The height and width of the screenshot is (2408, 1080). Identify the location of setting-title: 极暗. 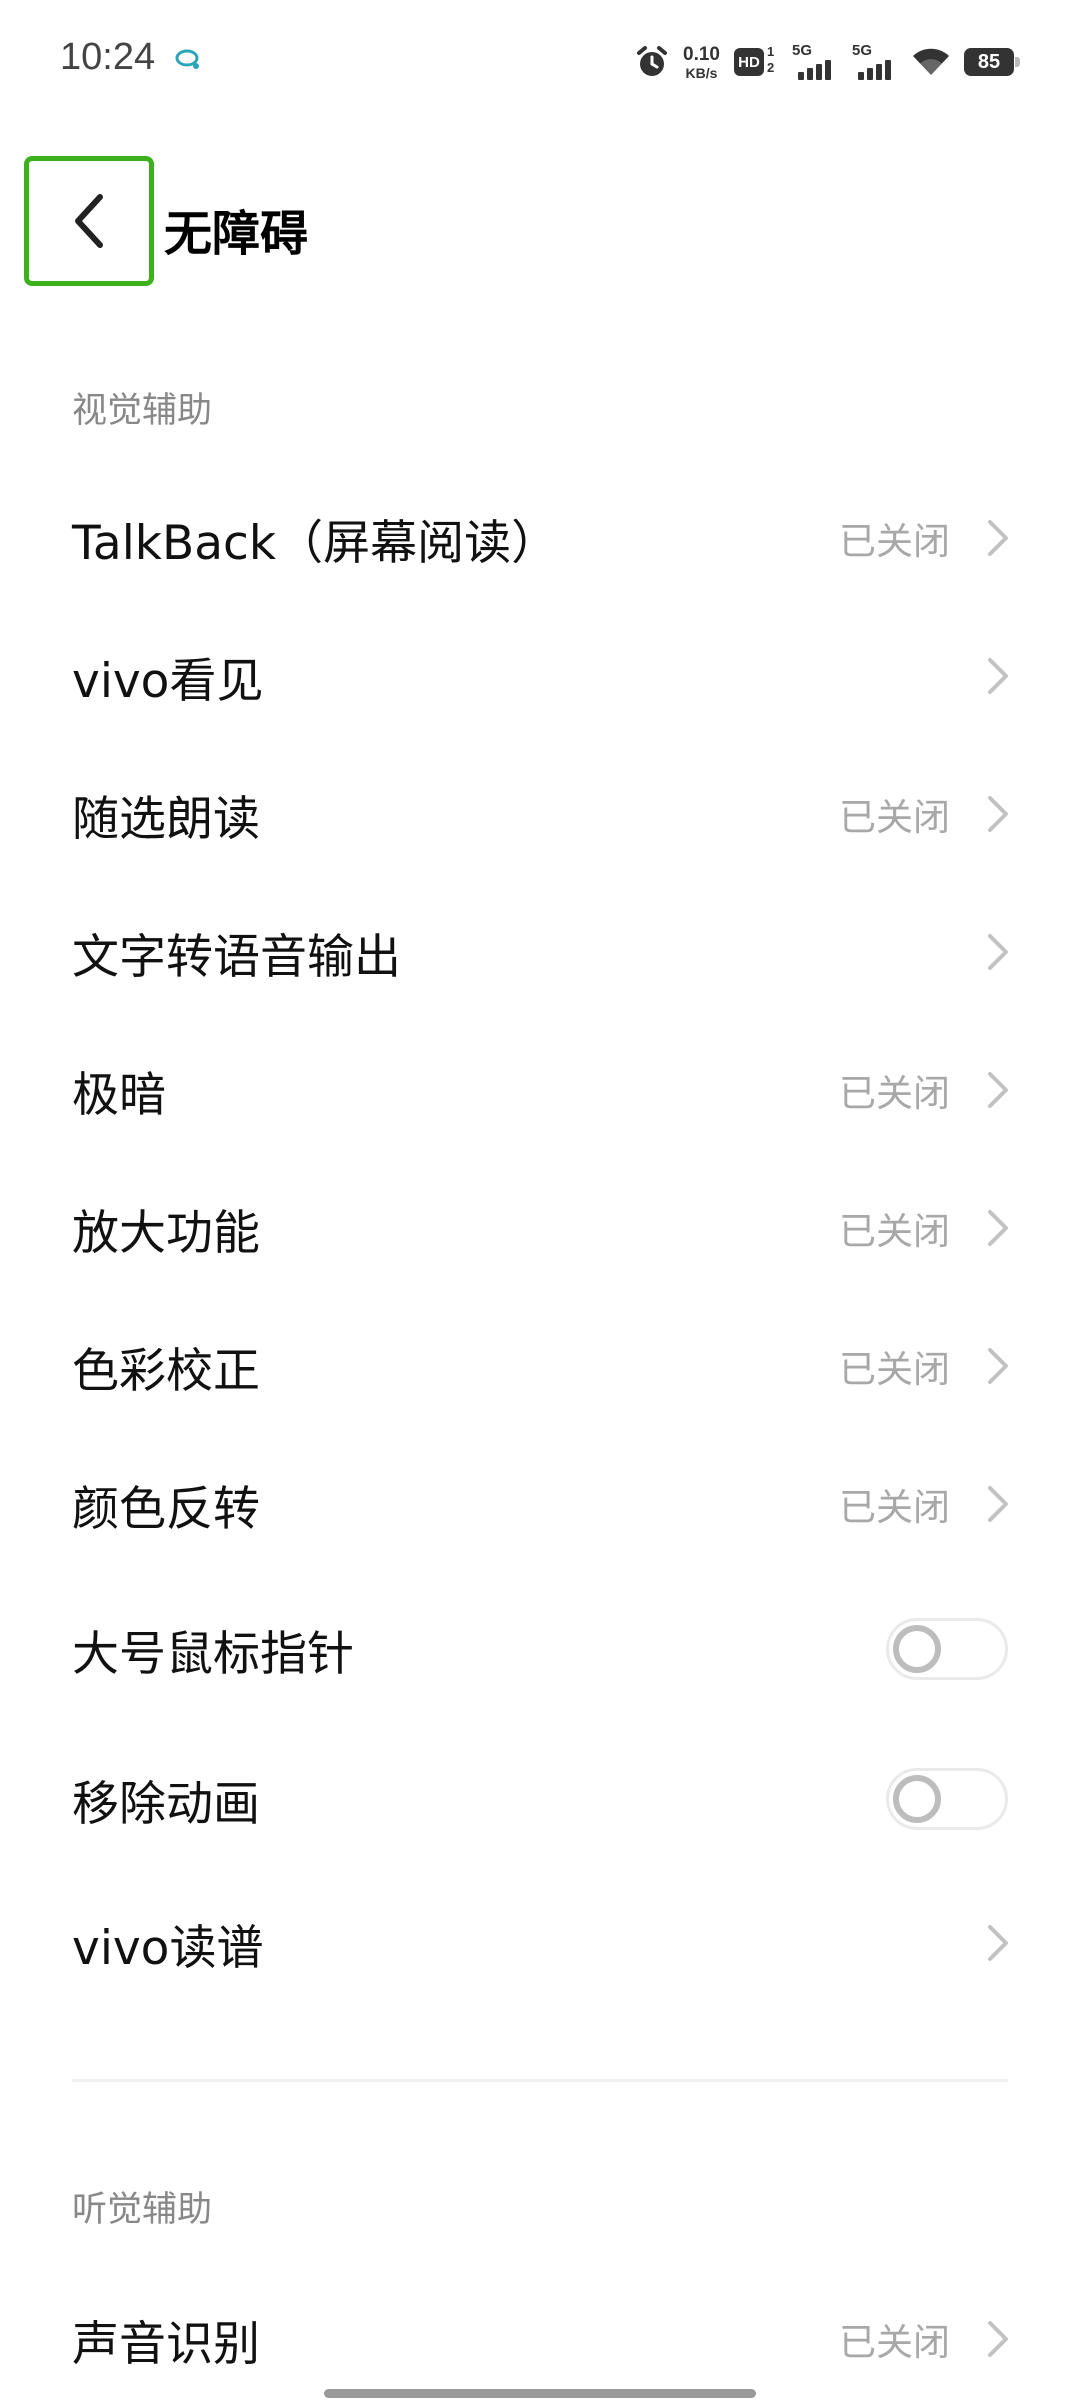
(119, 1095).